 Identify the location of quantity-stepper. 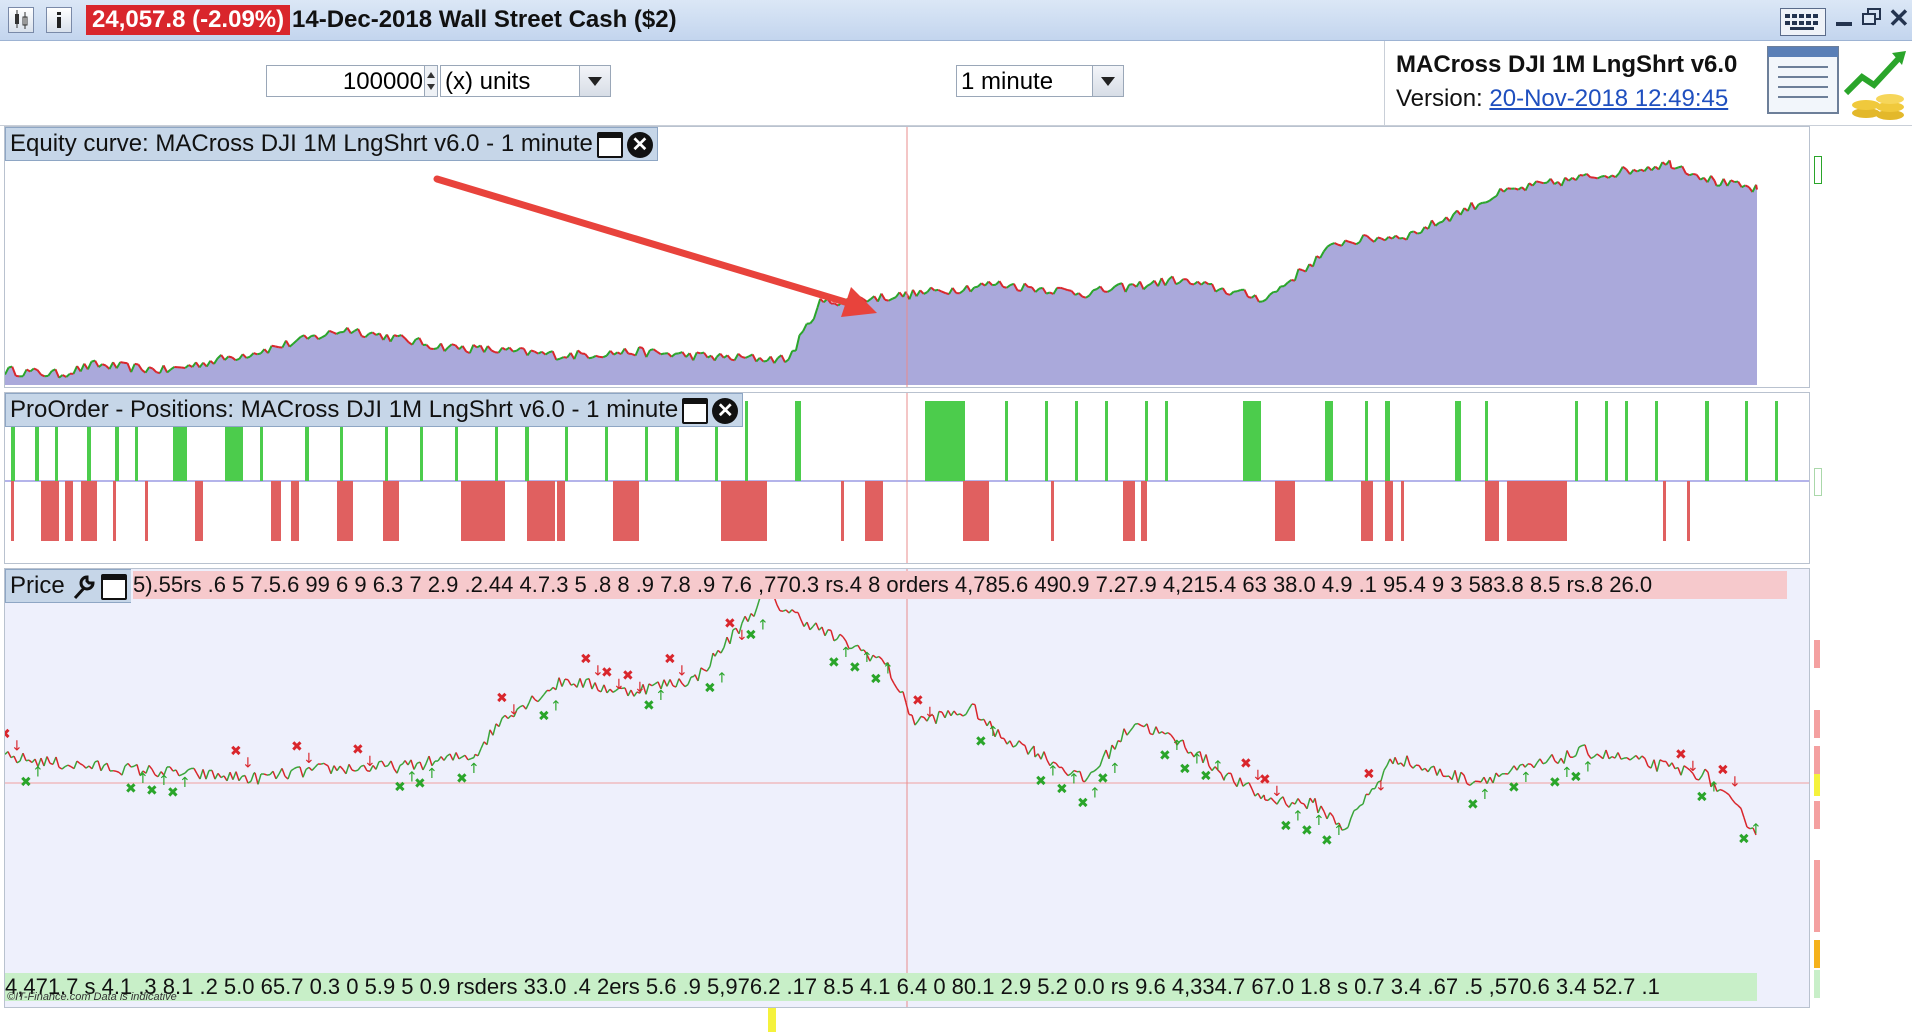
(430, 81).